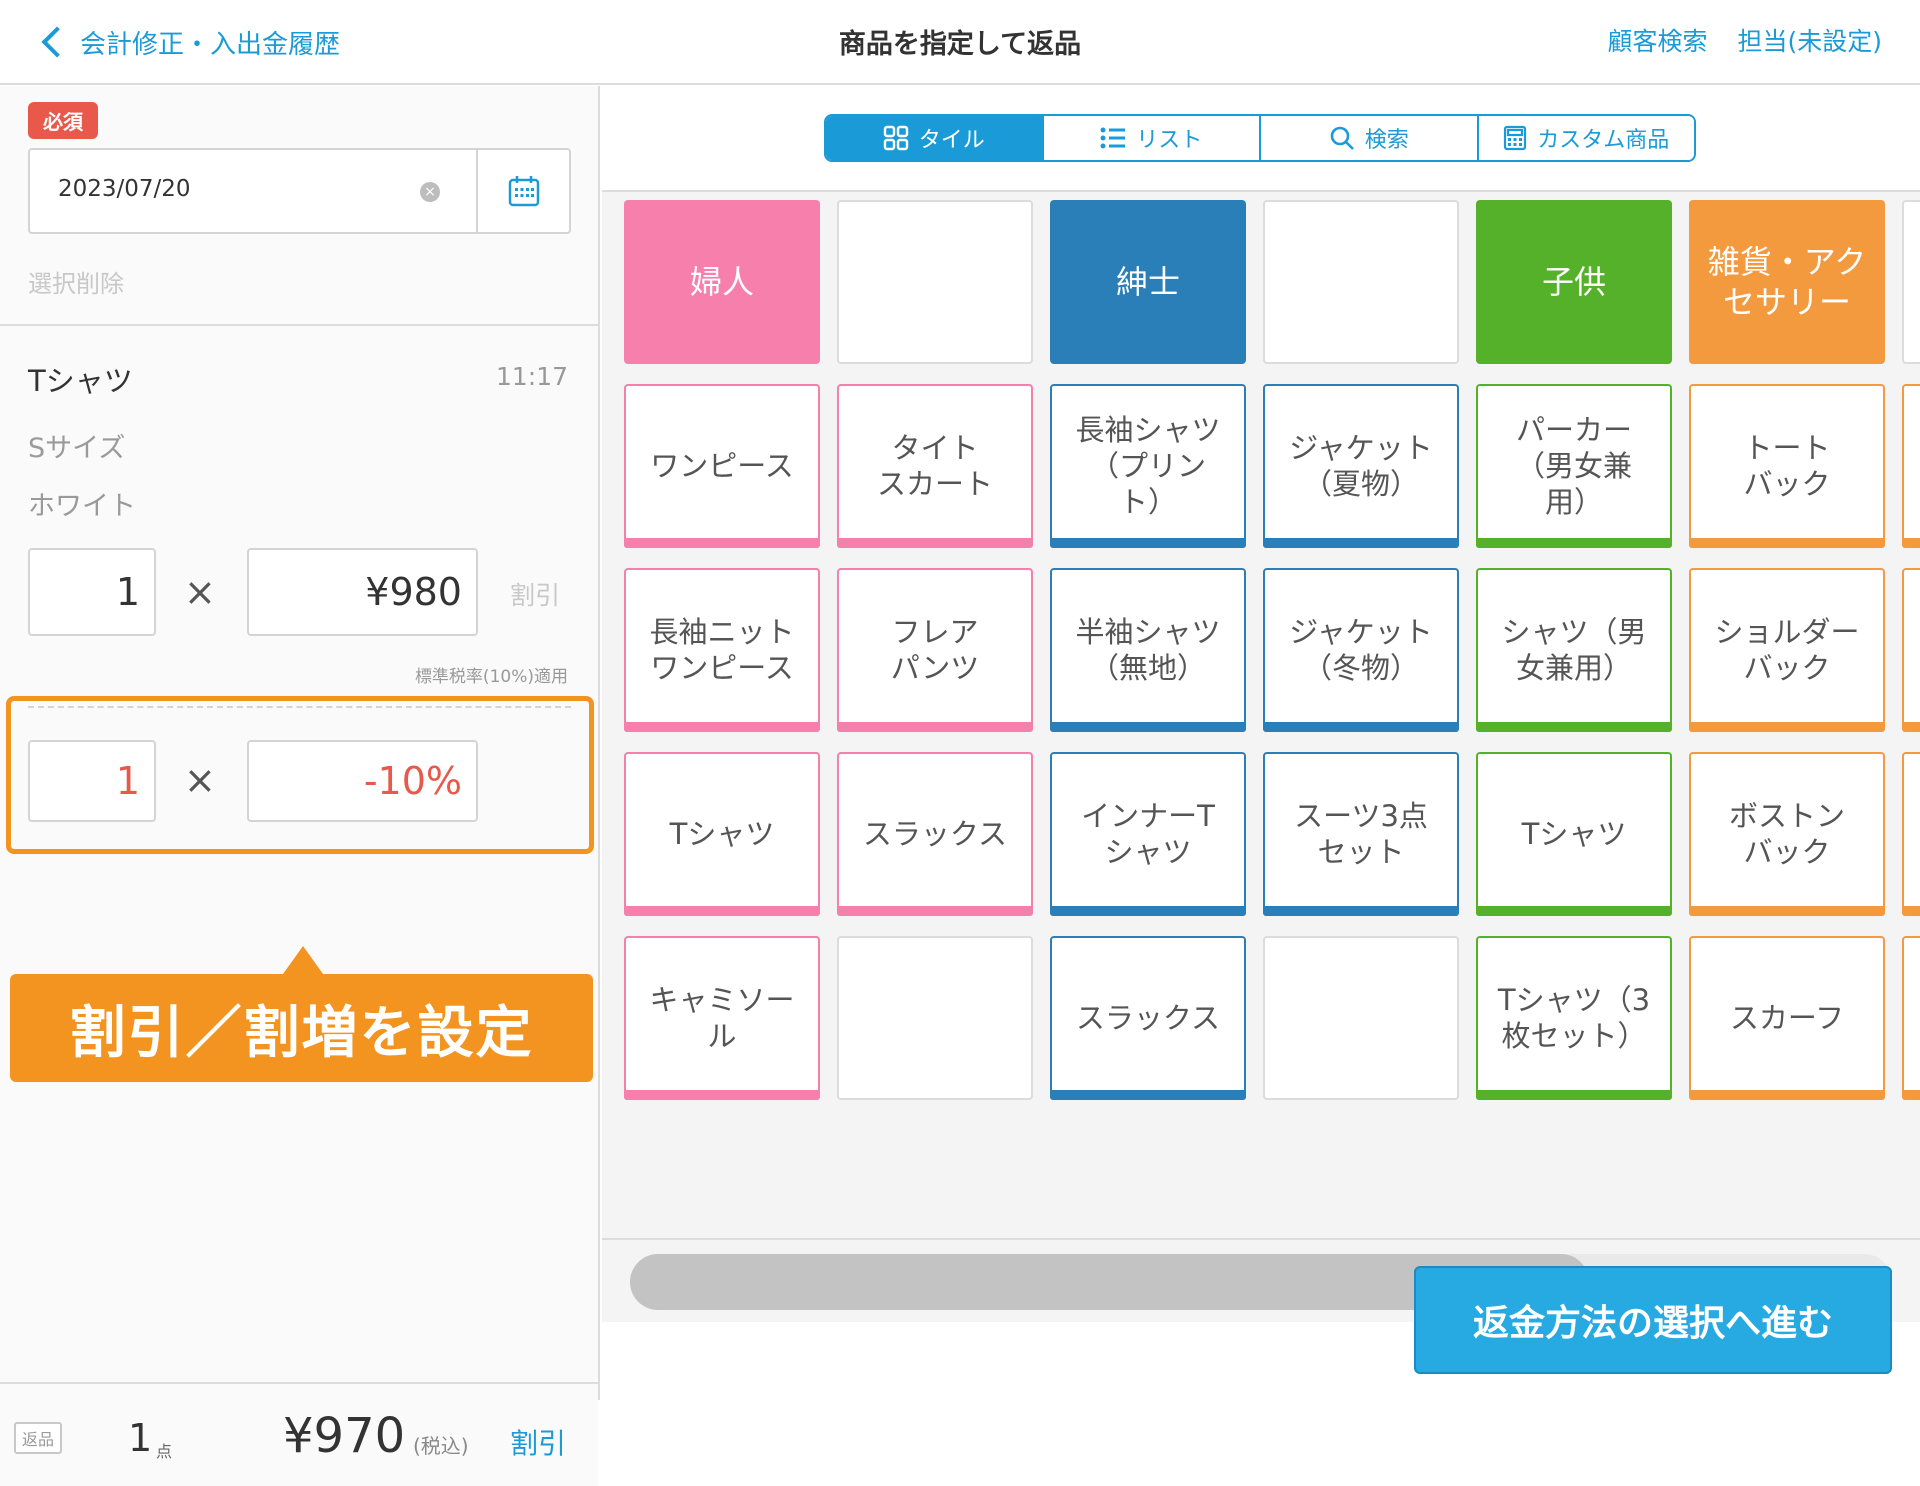 Image resolution: width=1920 pixels, height=1486 pixels. I want to click on product-tile: 長袖ニット ワンピース, so click(722, 650).